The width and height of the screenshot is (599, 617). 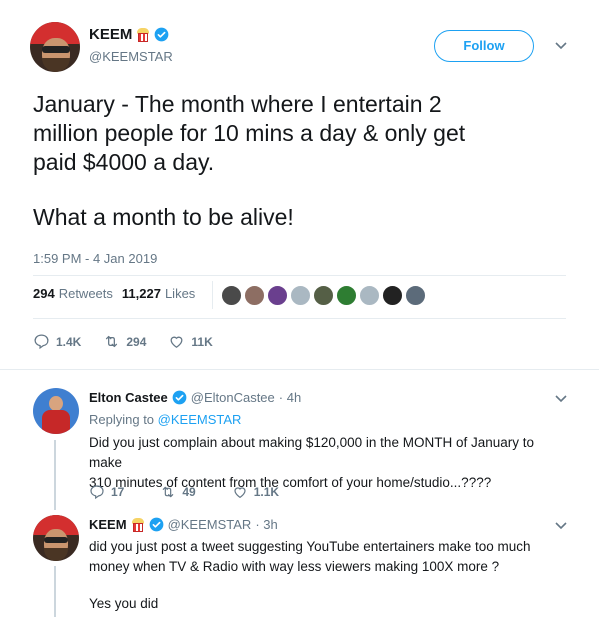 I want to click on retweet-count: 49, so click(x=189, y=492).